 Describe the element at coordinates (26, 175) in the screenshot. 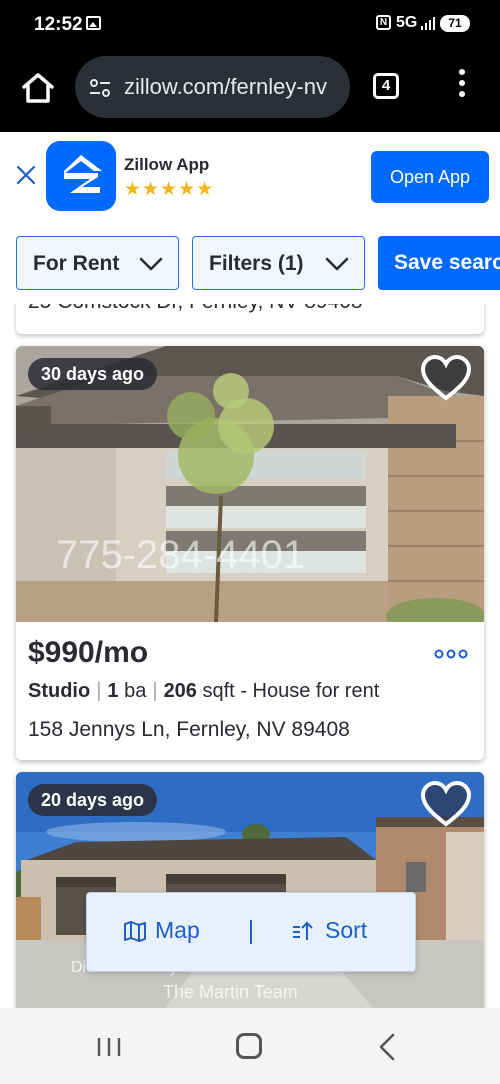

I see `close-icon` at that location.